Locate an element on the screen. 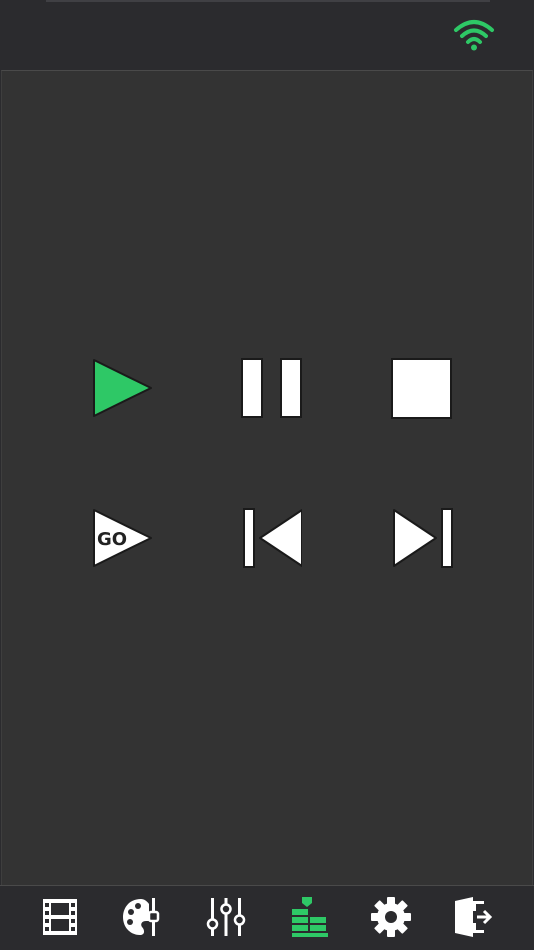 The width and height of the screenshot is (534, 950). tab-media is located at coordinates (60, 917).